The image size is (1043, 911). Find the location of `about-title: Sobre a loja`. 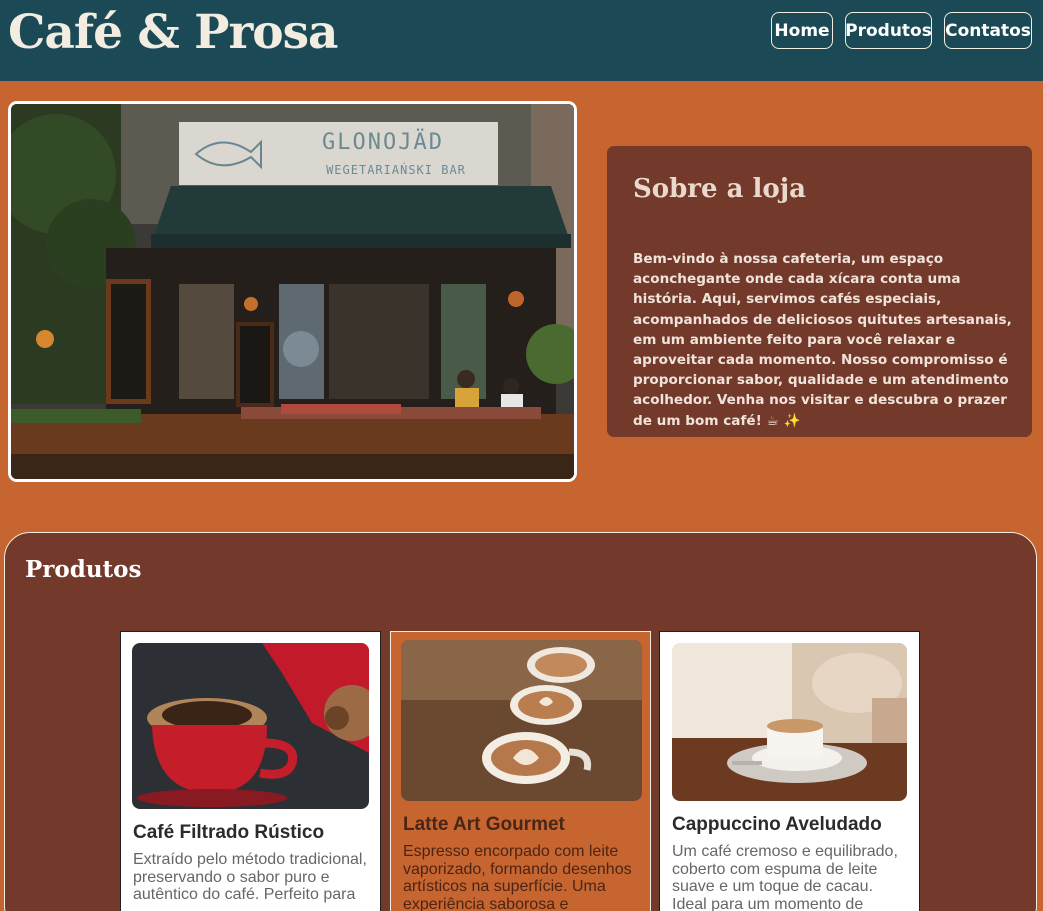

about-title: Sobre a loja is located at coordinates (719, 189).